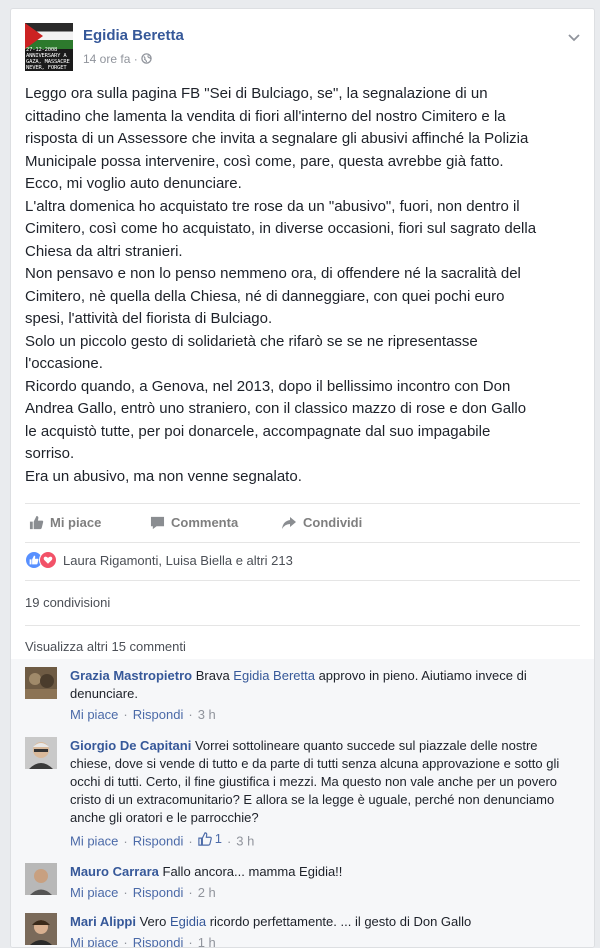 This screenshot has width=600, height=948. Describe the element at coordinates (105, 646) in the screenshot. I see `view-more-comments-link: Visualizza altri 15 commenti` at that location.